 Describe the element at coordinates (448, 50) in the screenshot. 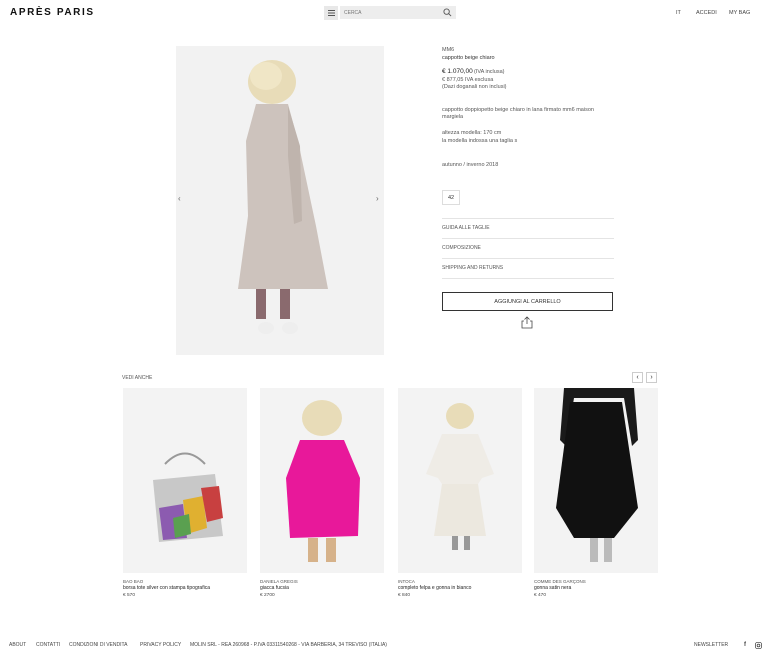

I see `product-brand: MM6` at that location.